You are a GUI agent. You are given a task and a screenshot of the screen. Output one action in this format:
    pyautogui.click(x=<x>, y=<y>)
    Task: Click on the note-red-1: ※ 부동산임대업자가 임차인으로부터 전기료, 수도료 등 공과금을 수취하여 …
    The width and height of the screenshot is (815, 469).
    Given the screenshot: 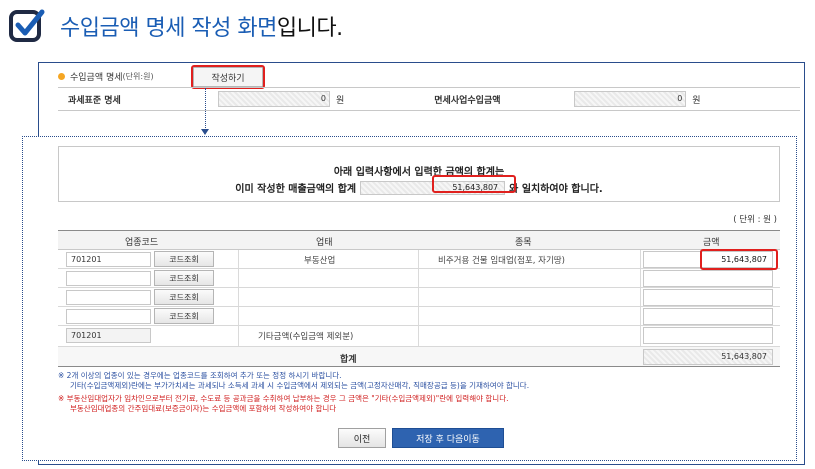 What is the action you would take?
    pyautogui.click(x=283, y=398)
    